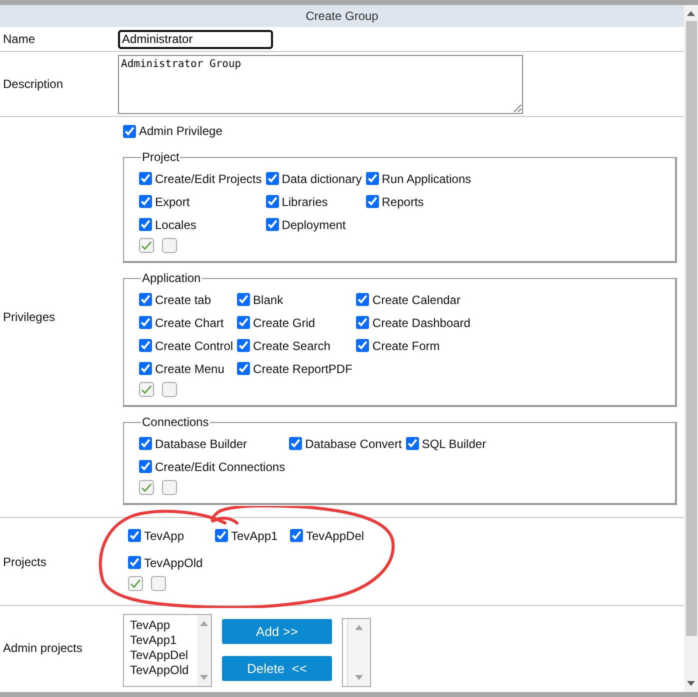 This screenshot has width=698, height=697. Describe the element at coordinates (201, 443) in the screenshot. I see `checkbox-label: Database Builder` at that location.